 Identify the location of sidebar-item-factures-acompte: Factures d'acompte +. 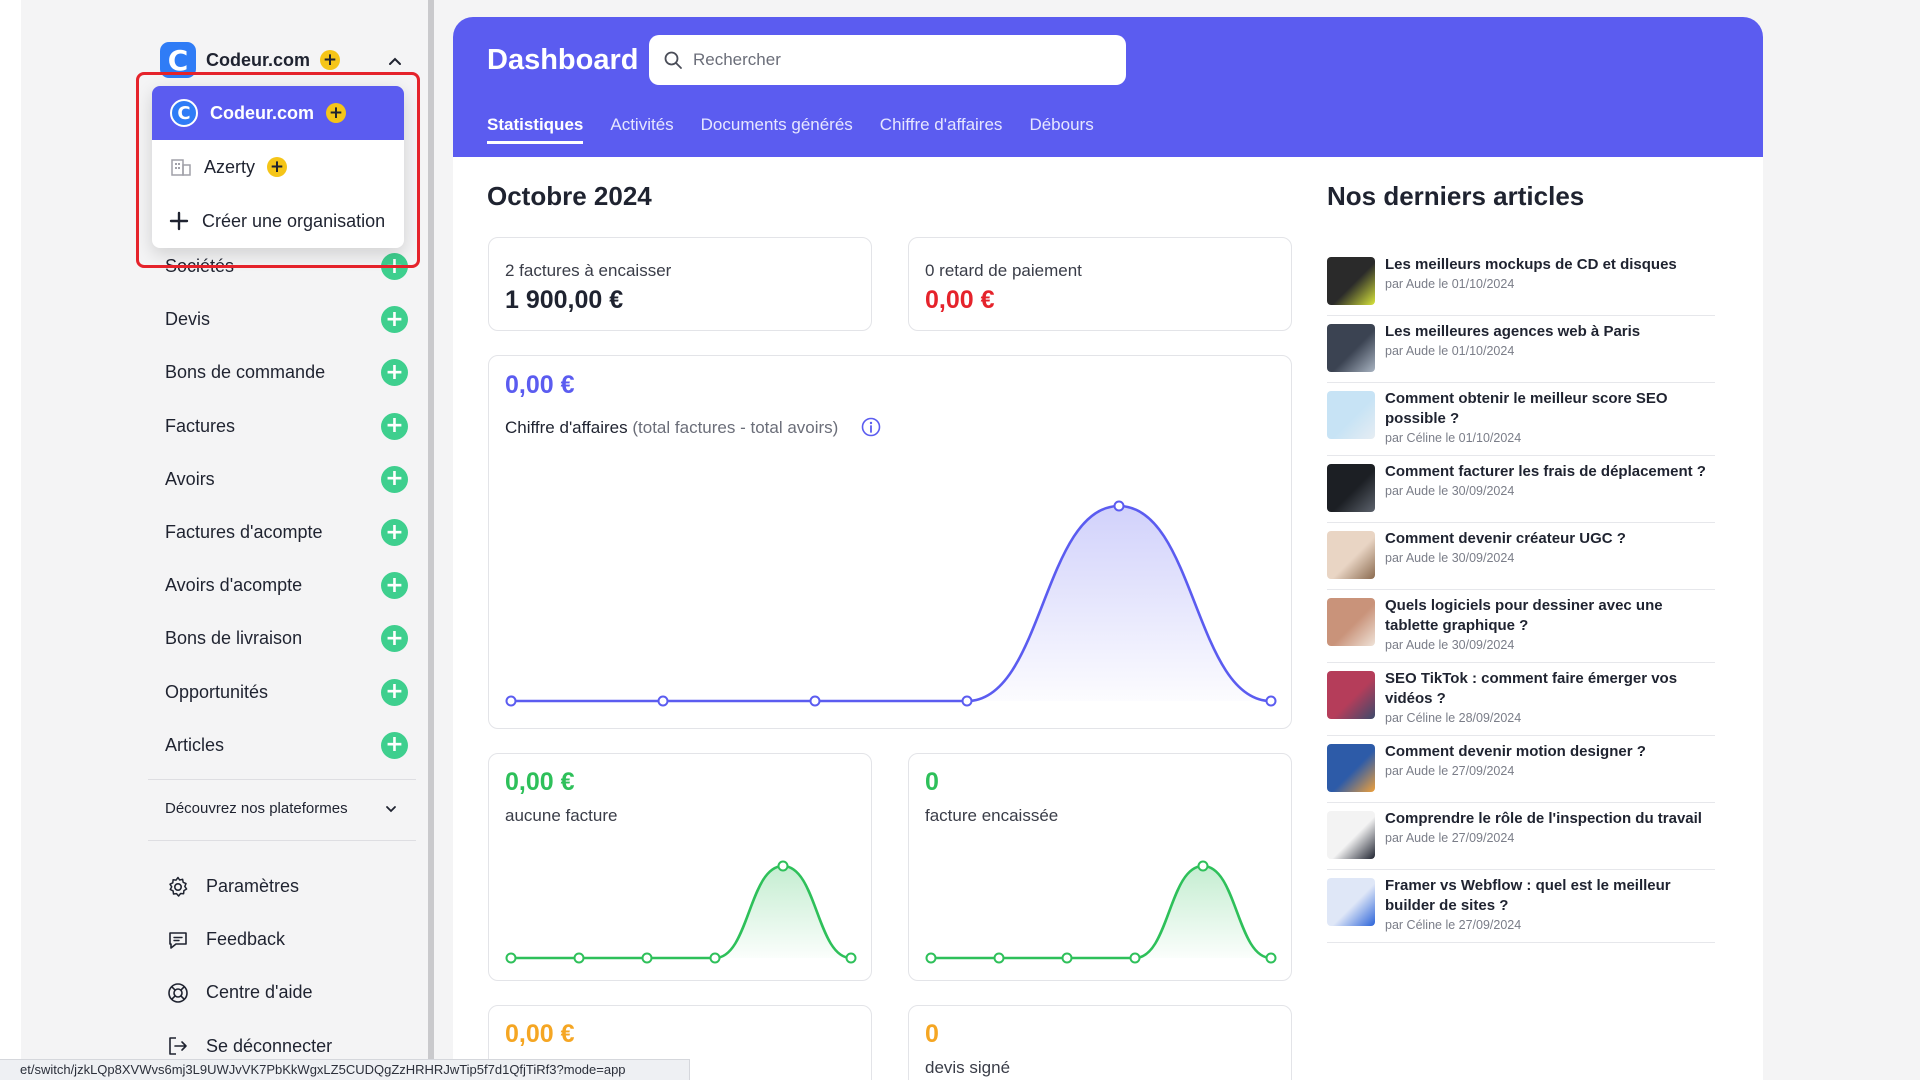
(289, 532).